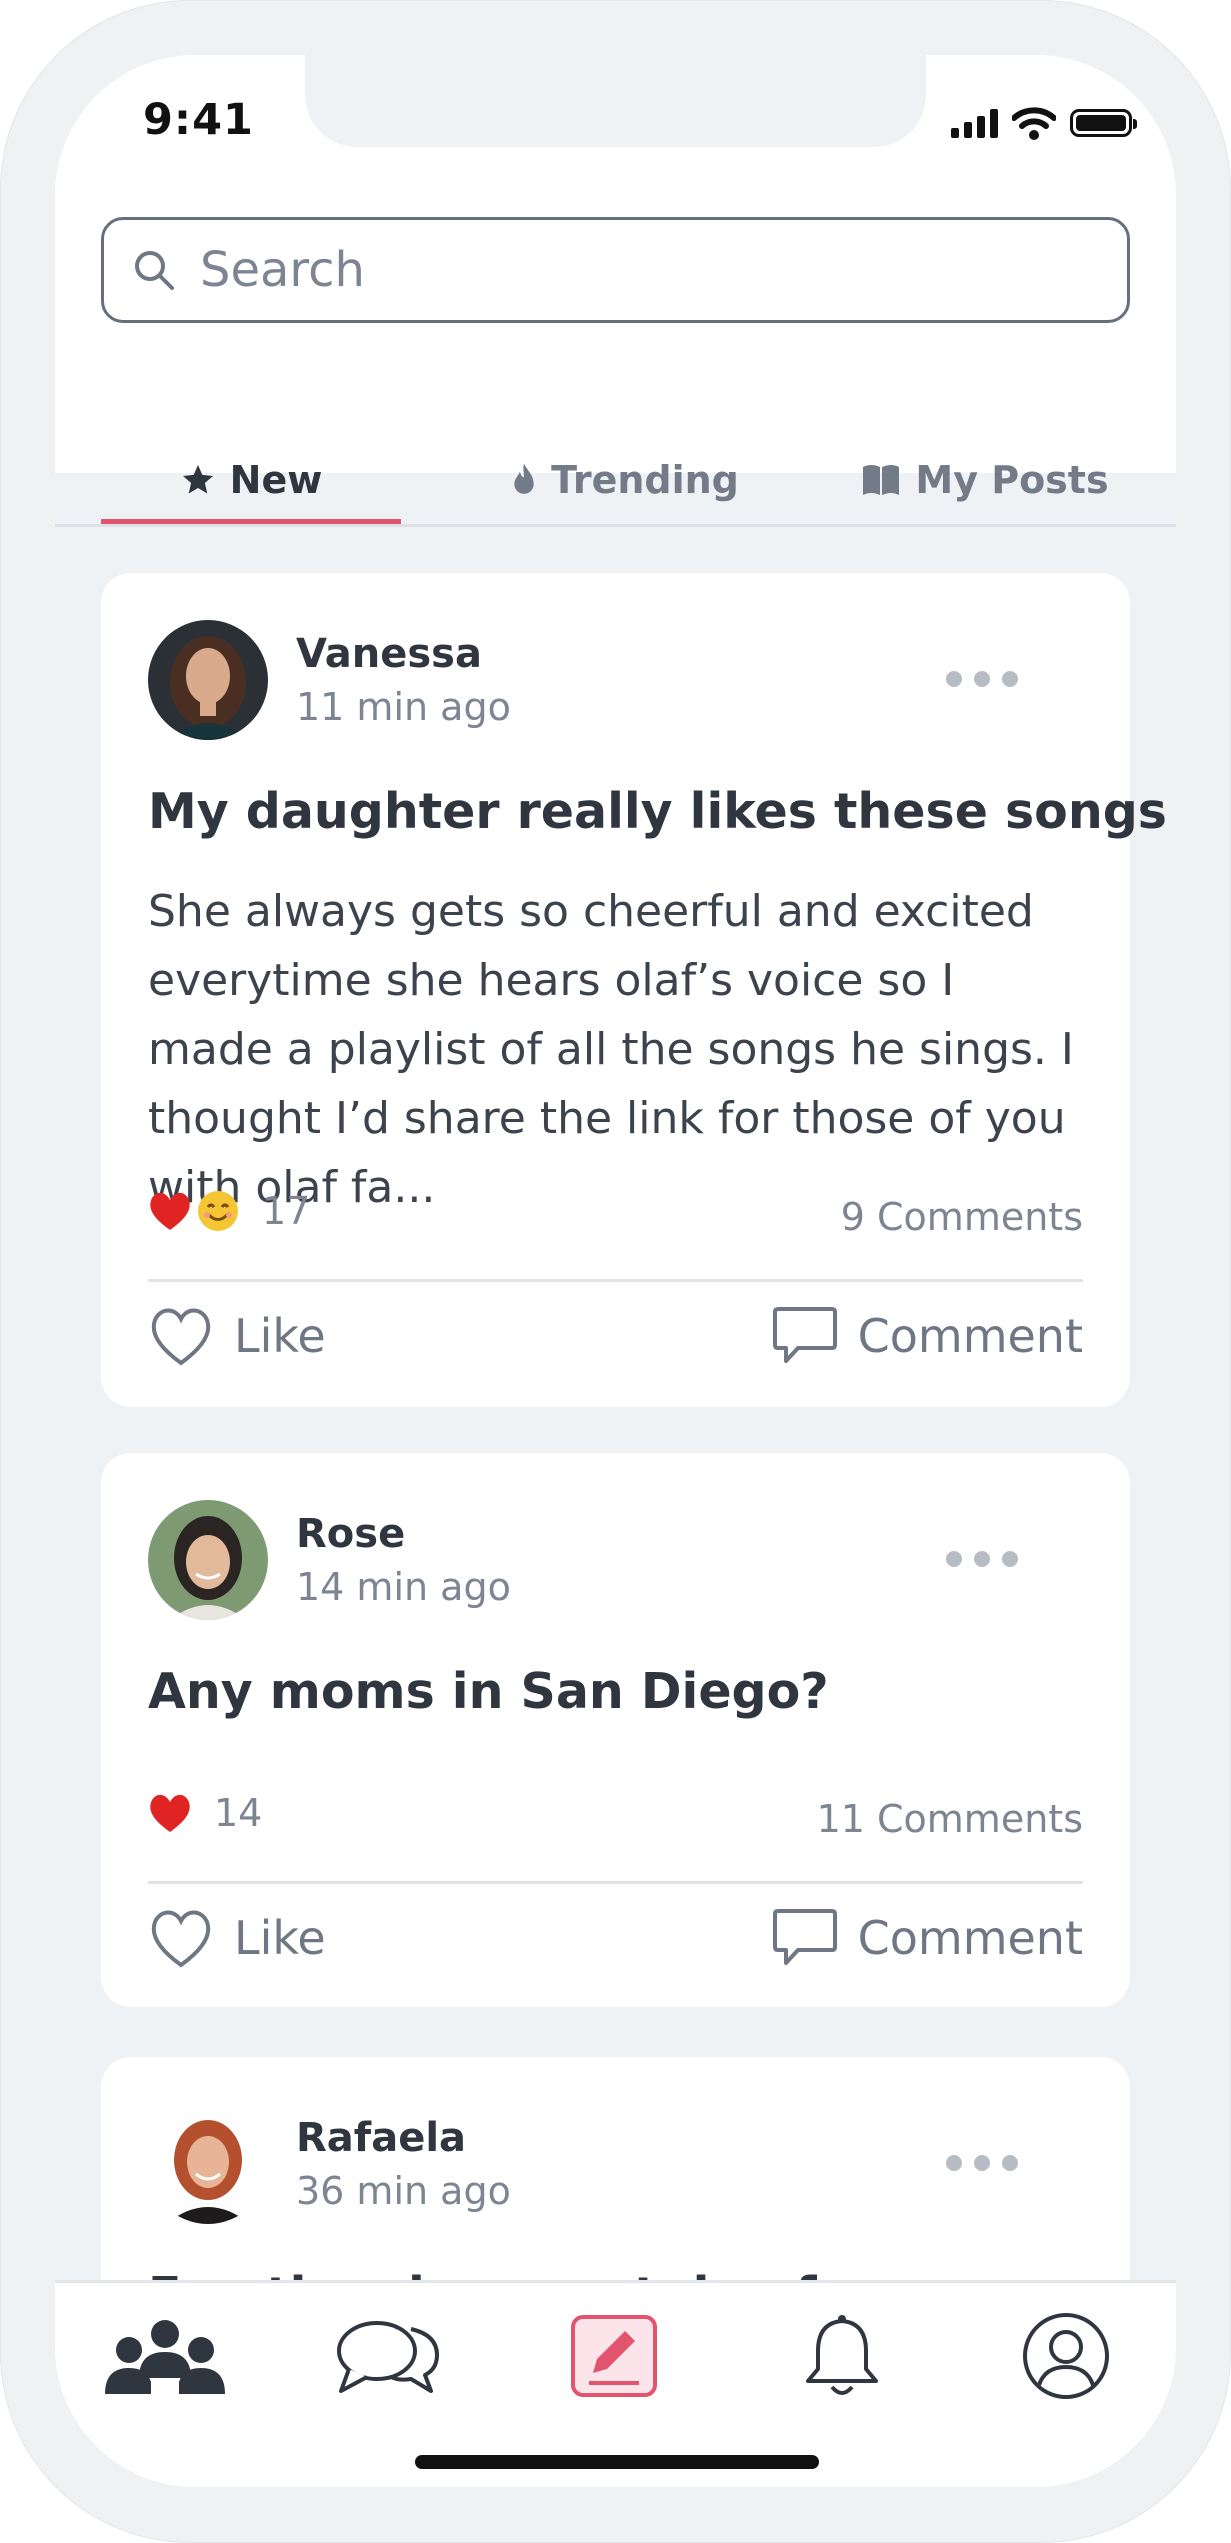  Describe the element at coordinates (350, 1534) in the screenshot. I see `post-author: Rose` at that location.